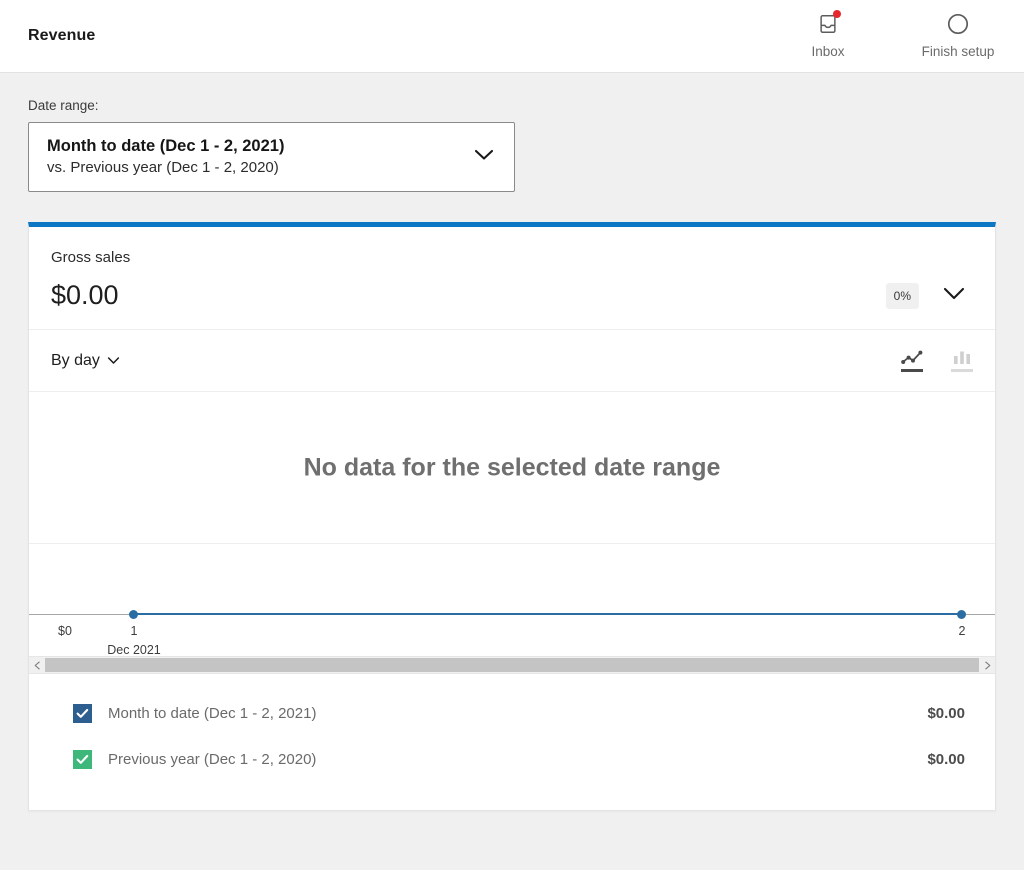  Describe the element at coordinates (548, 614) in the screenshot. I see `series-line-month-to-date` at that location.